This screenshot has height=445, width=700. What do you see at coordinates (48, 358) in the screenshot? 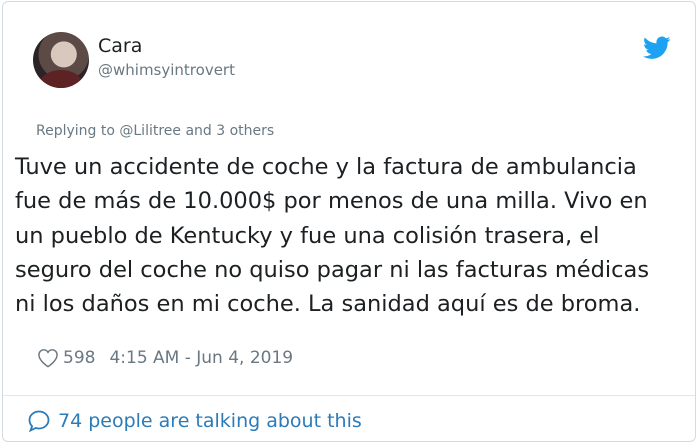
I see `heart-icon` at bounding box center [48, 358].